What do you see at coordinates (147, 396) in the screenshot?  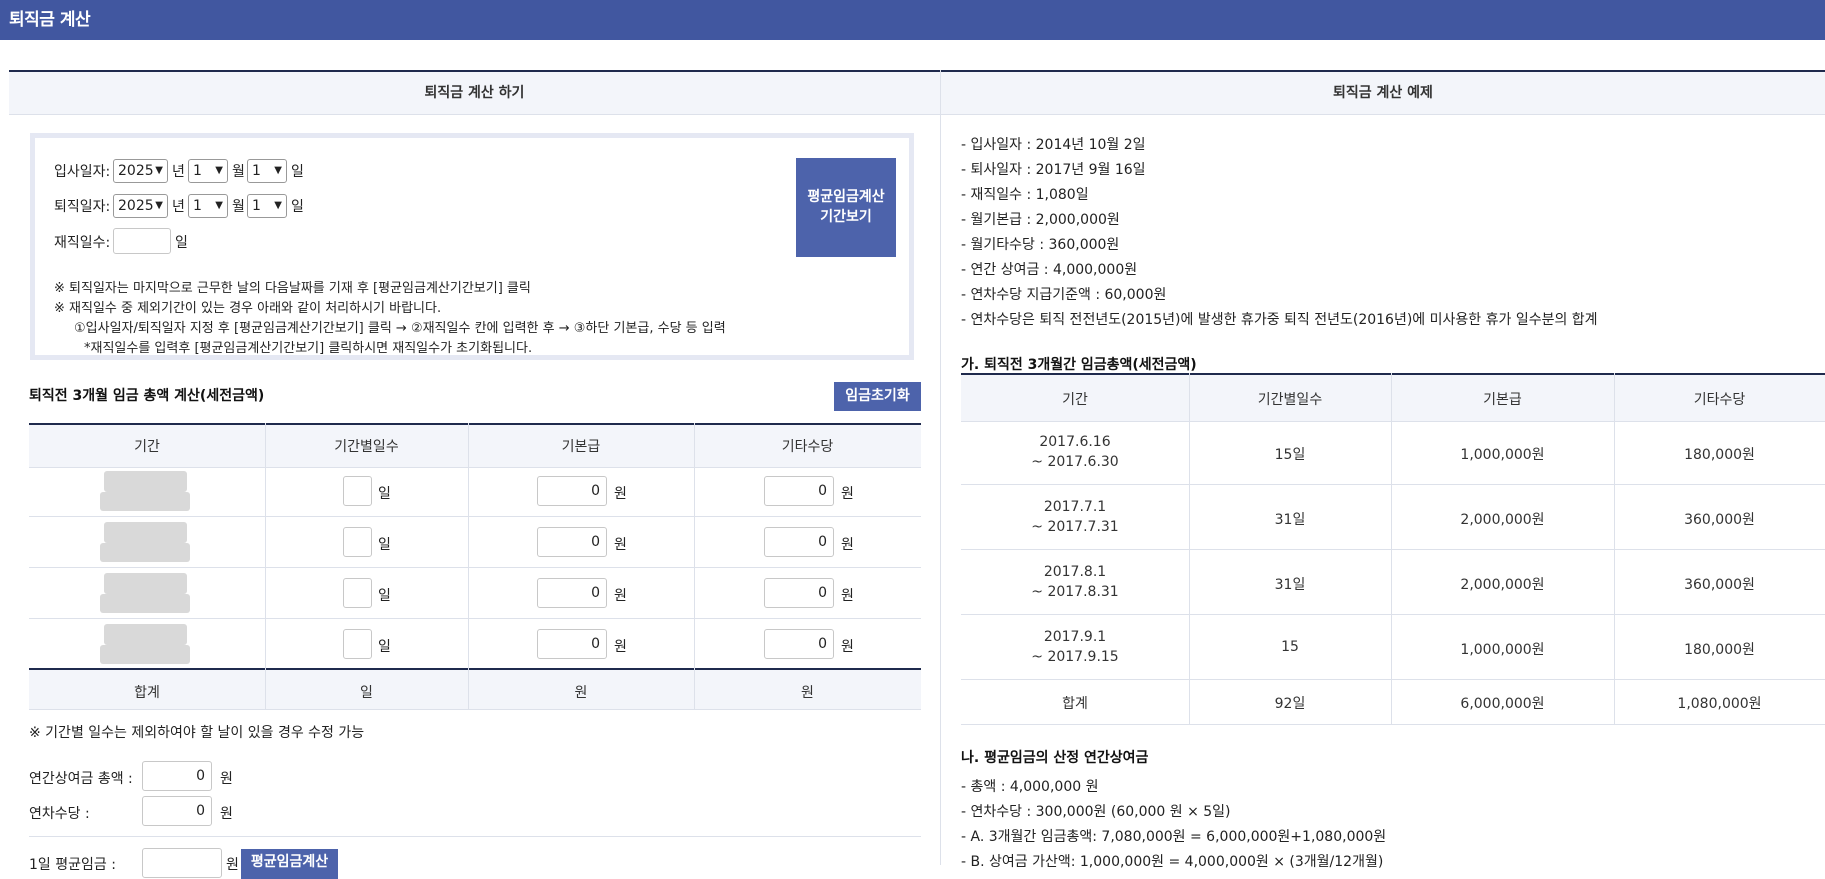 I see `wage-section-title: 퇴직전 3개월 임금 총액 계산(세전금액)` at bounding box center [147, 396].